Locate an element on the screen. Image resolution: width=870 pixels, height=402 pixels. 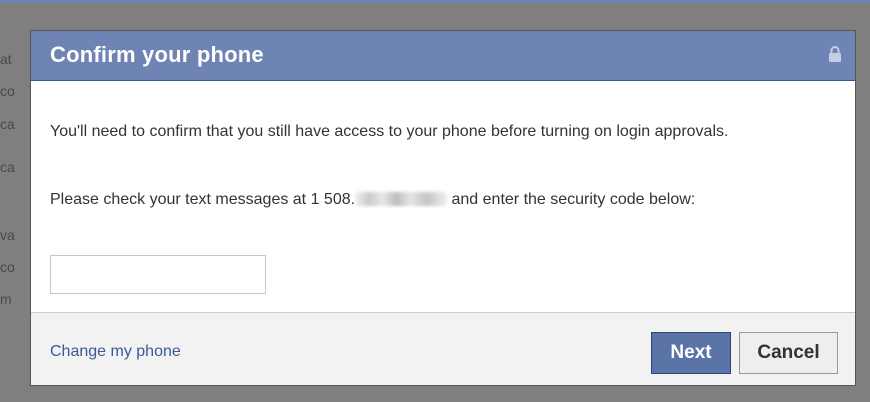
background-text: at is located at coordinates (6, 59).